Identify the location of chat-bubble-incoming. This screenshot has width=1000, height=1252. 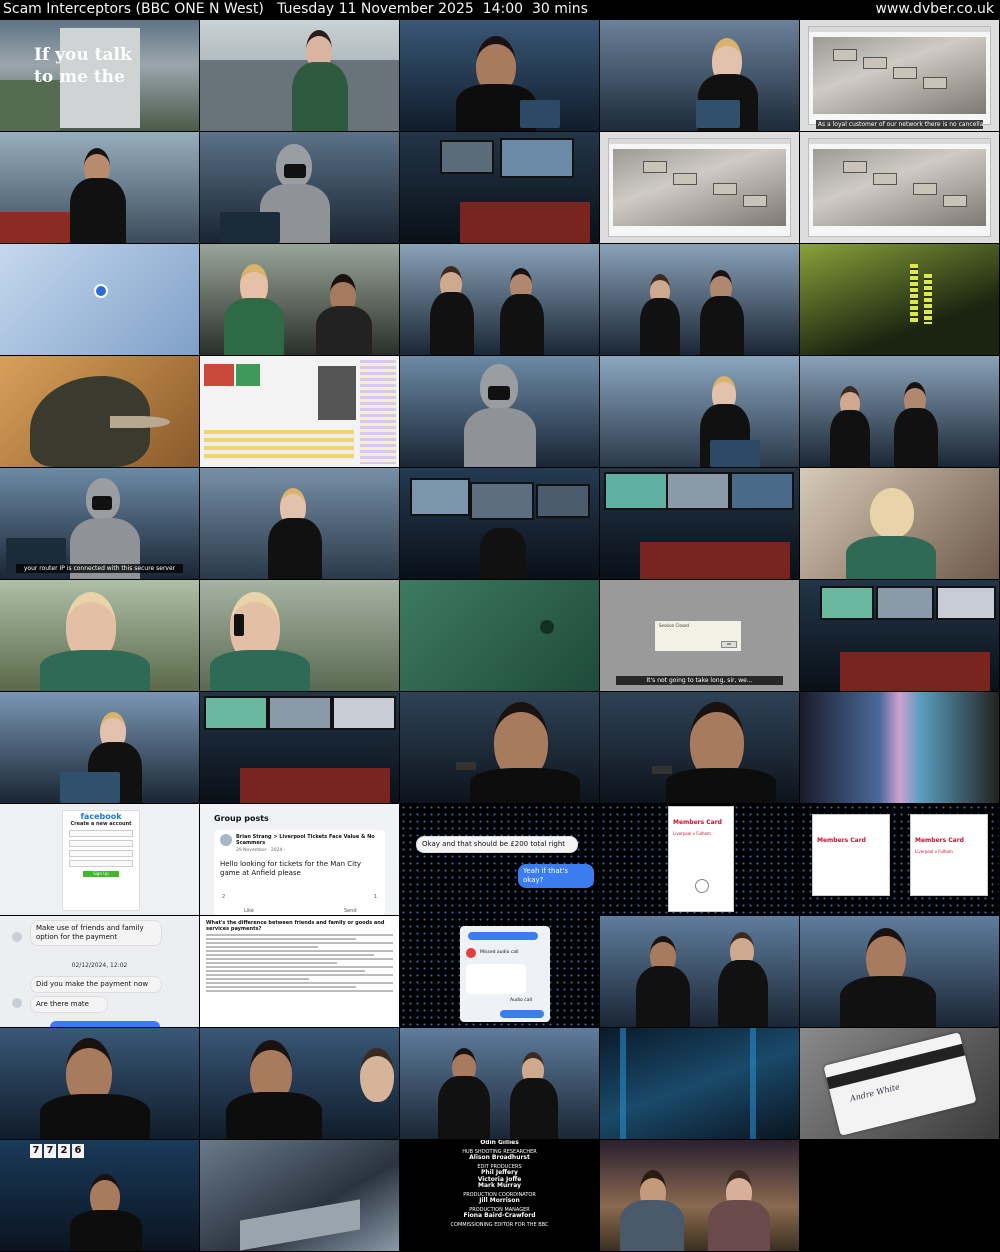
(496, 979).